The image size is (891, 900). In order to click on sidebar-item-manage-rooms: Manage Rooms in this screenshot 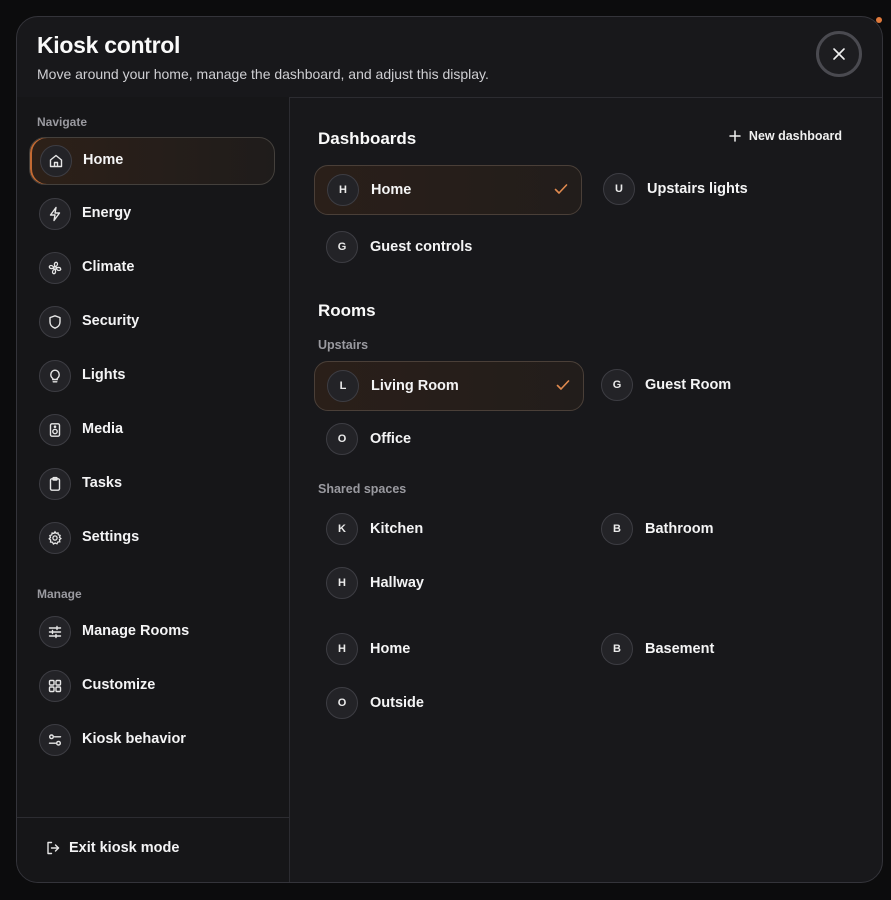, I will do `click(152, 633)`.